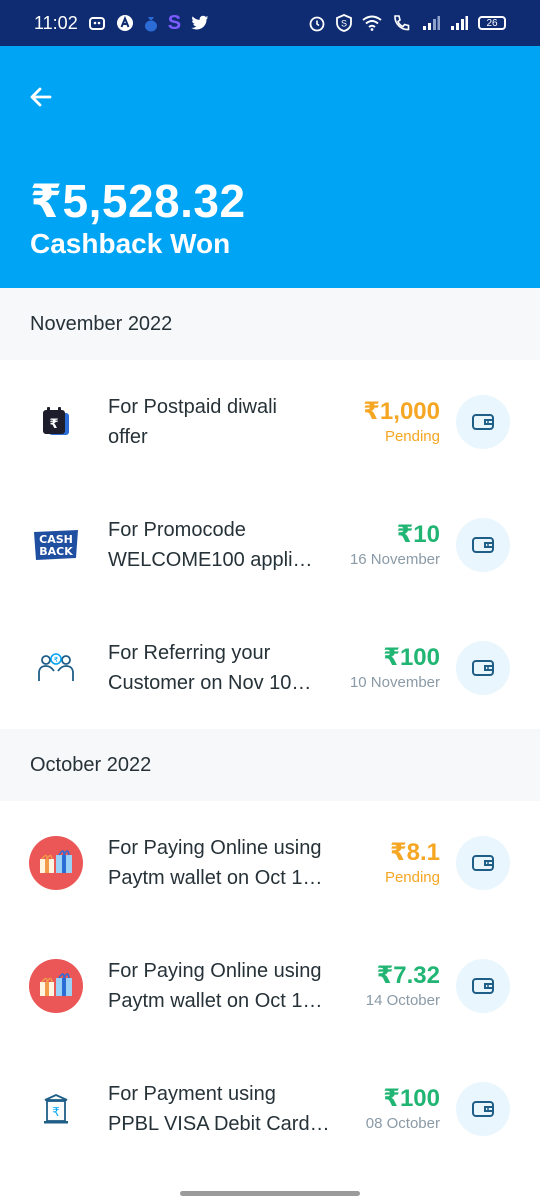 This screenshot has height=1200, width=540. Describe the element at coordinates (394, 682) in the screenshot. I see `date-text: 10 November` at that location.